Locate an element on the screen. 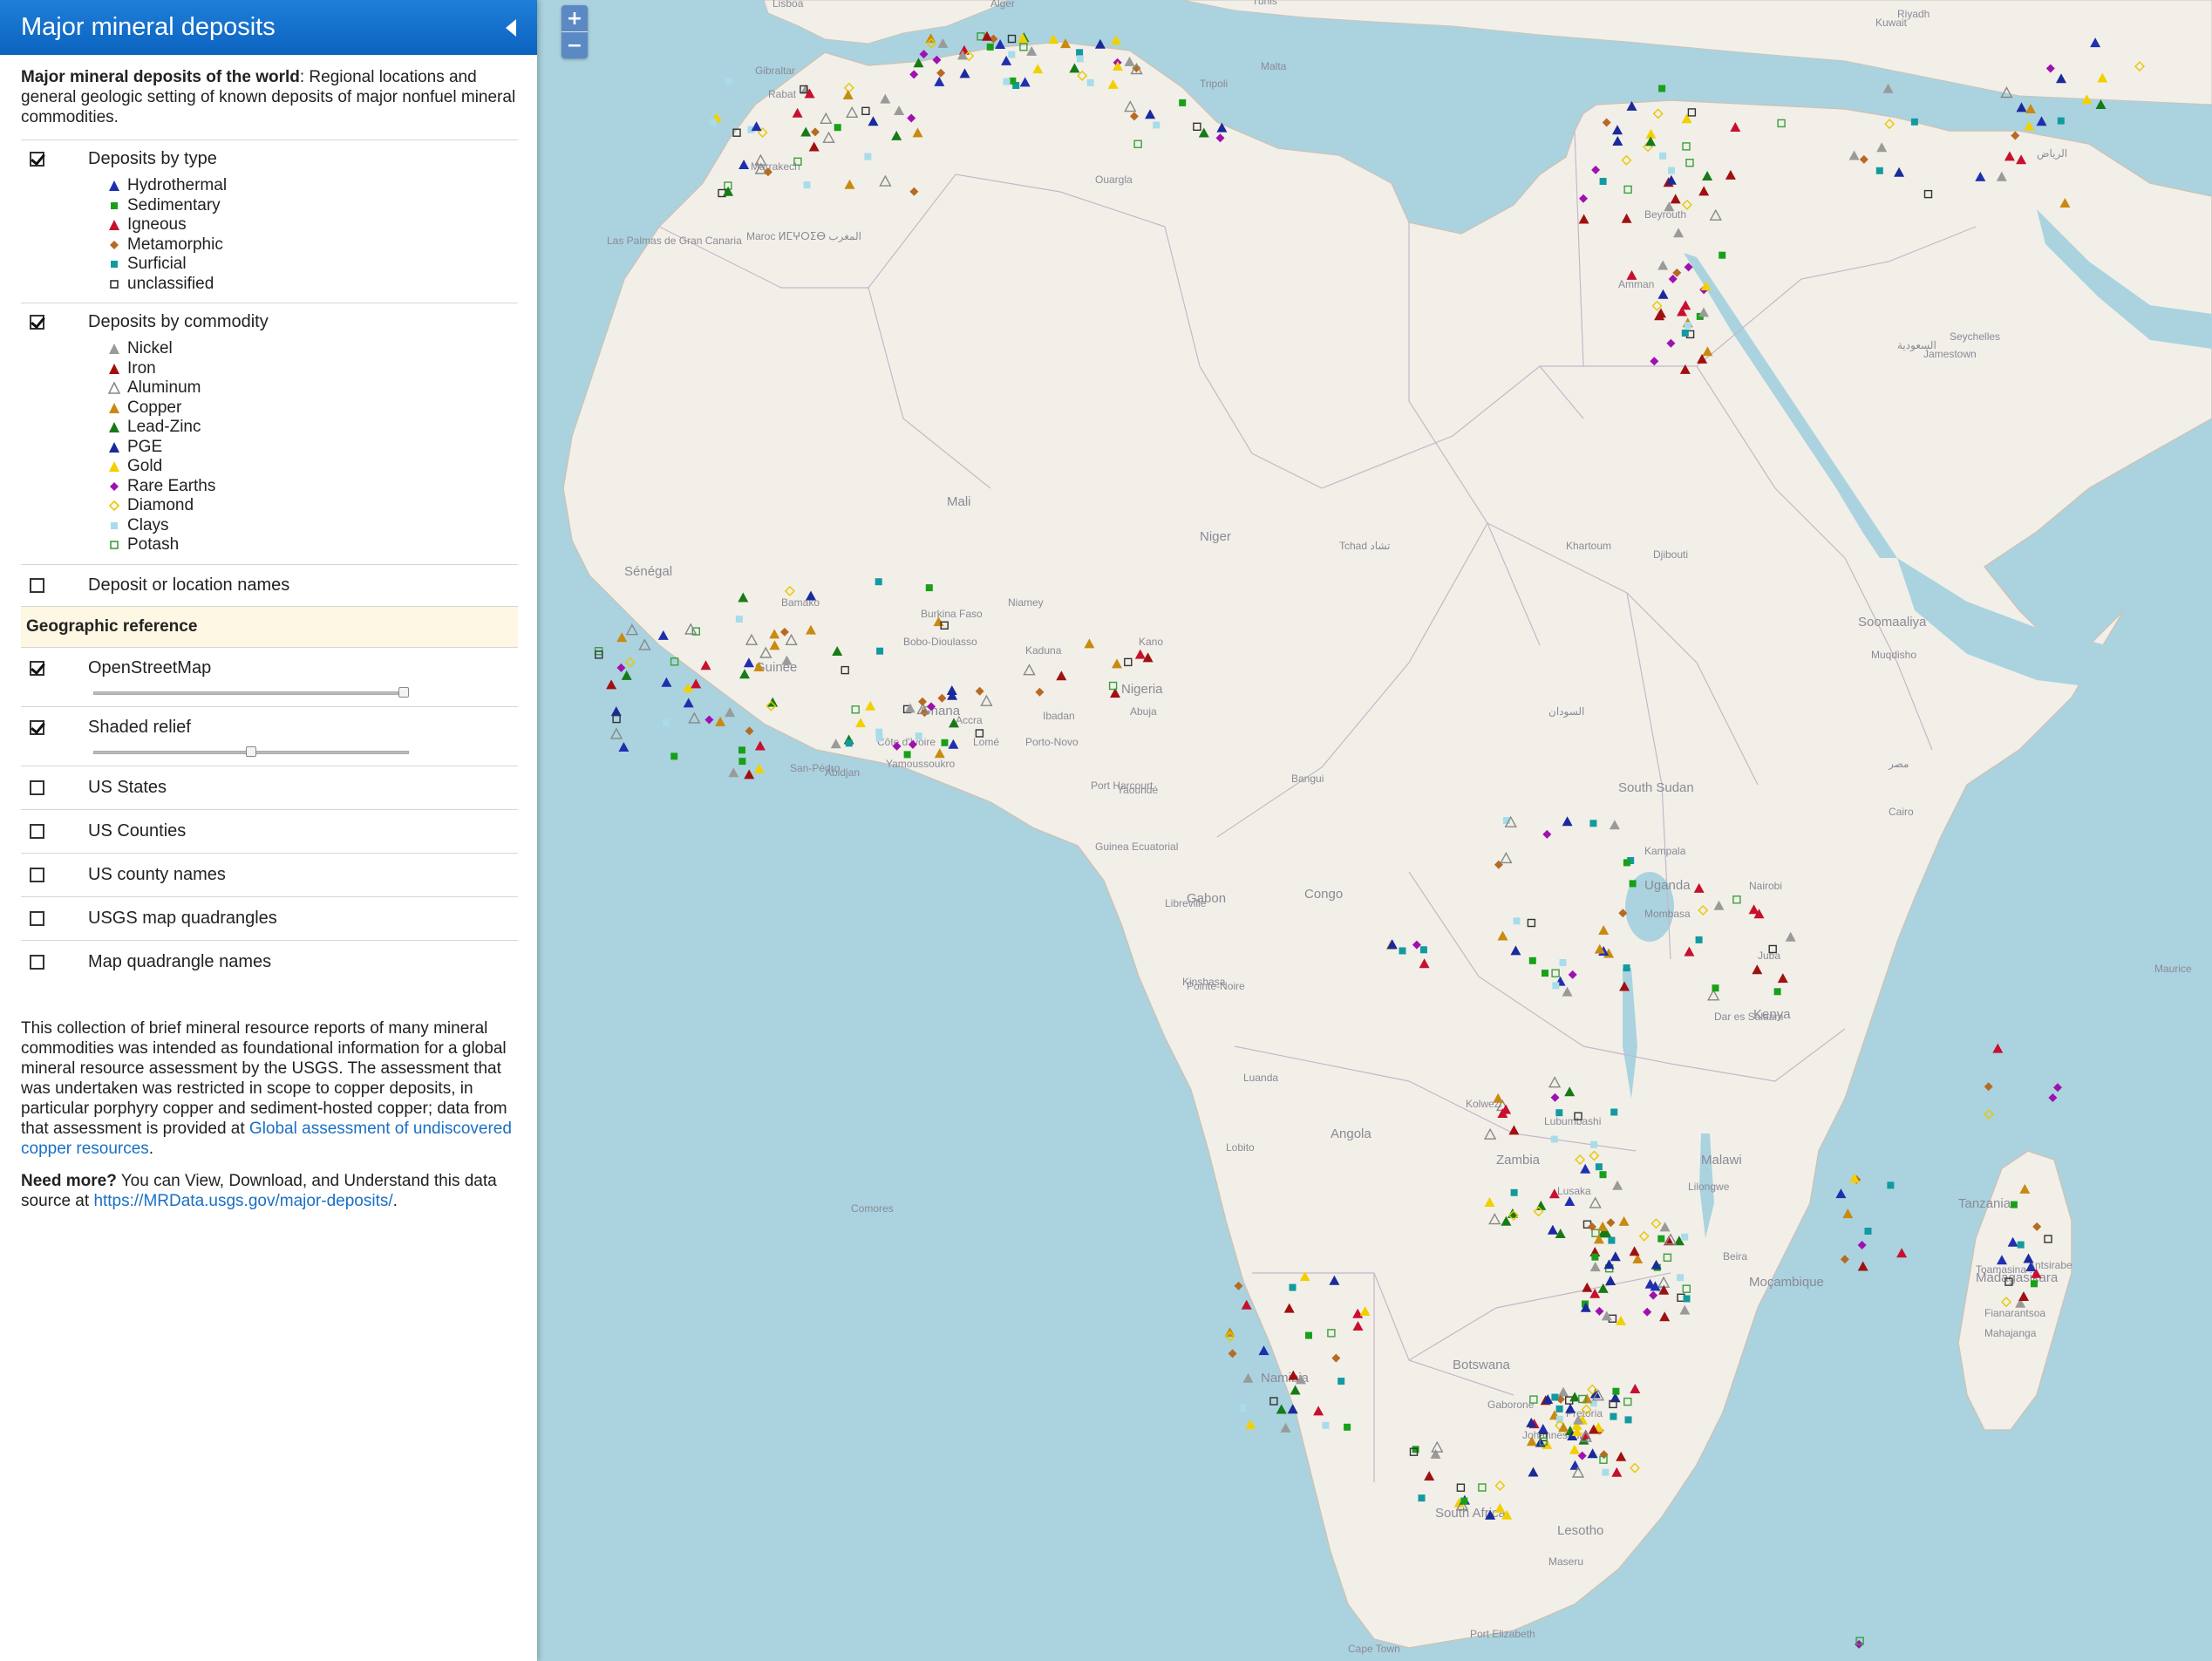 Image resolution: width=2212 pixels, height=1661 pixels. openstreetmap-checkbox is located at coordinates (37, 668).